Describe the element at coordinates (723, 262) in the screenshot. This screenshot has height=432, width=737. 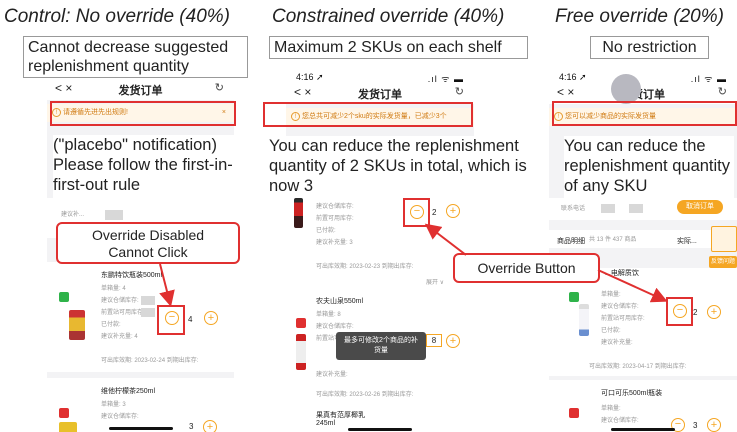
I see `feedback-button: 反馈问题` at that location.